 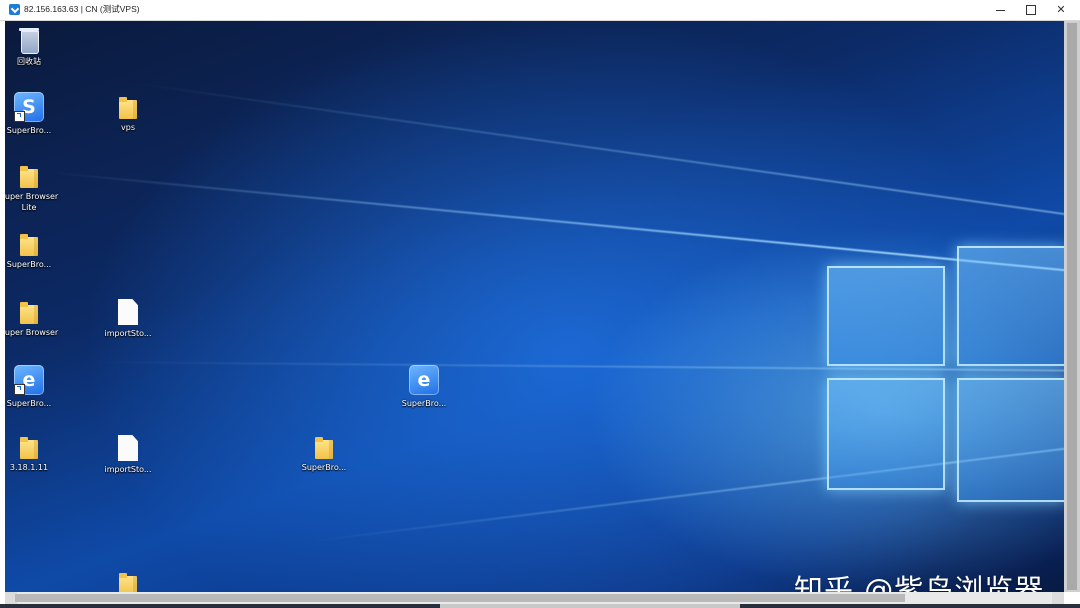 I want to click on recycle-bin-icon: 回收站, so click(x=32, y=47).